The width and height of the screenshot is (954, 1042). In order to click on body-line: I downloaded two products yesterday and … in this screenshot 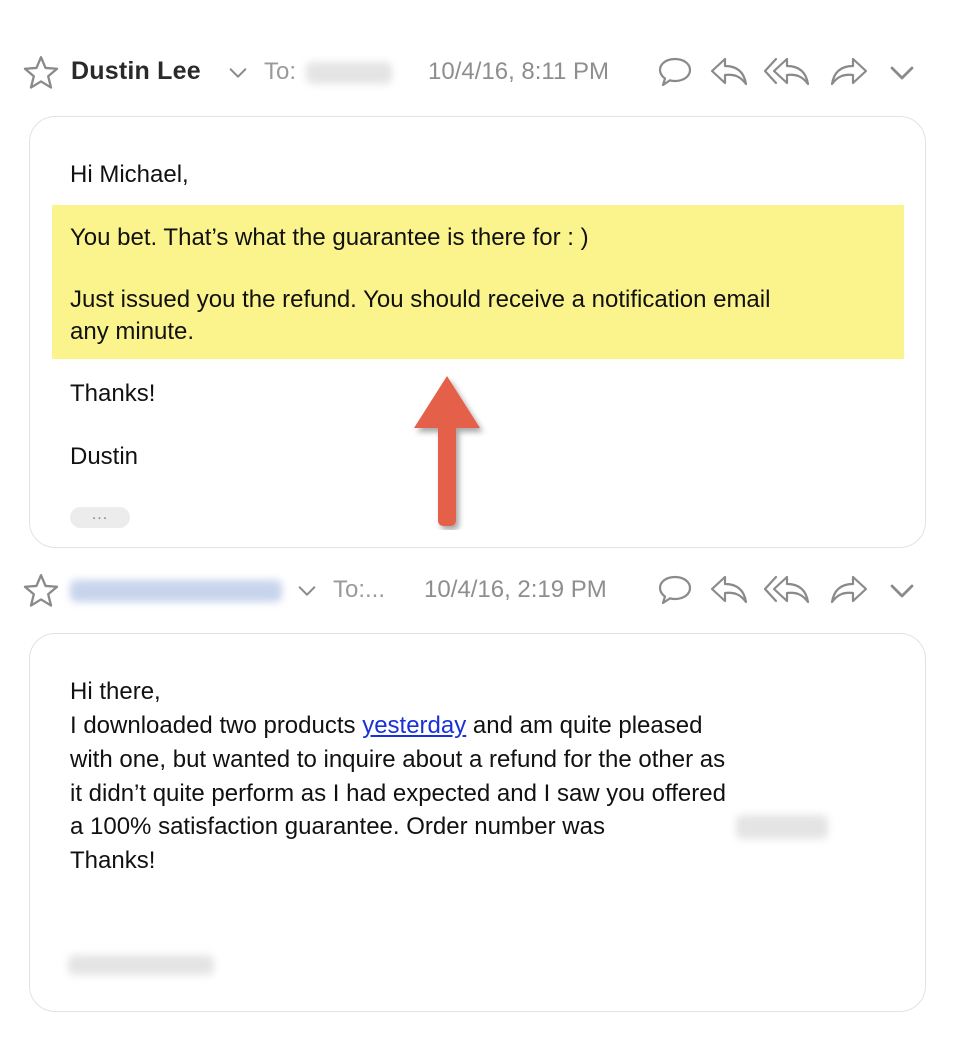, I will do `click(386, 725)`.